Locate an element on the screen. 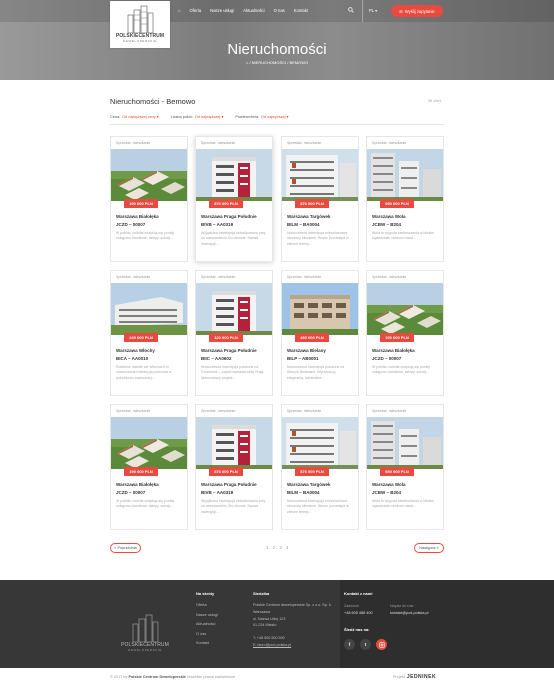 The width and height of the screenshot is (554, 699). results-count: 36 ofert is located at coordinates (434, 101).